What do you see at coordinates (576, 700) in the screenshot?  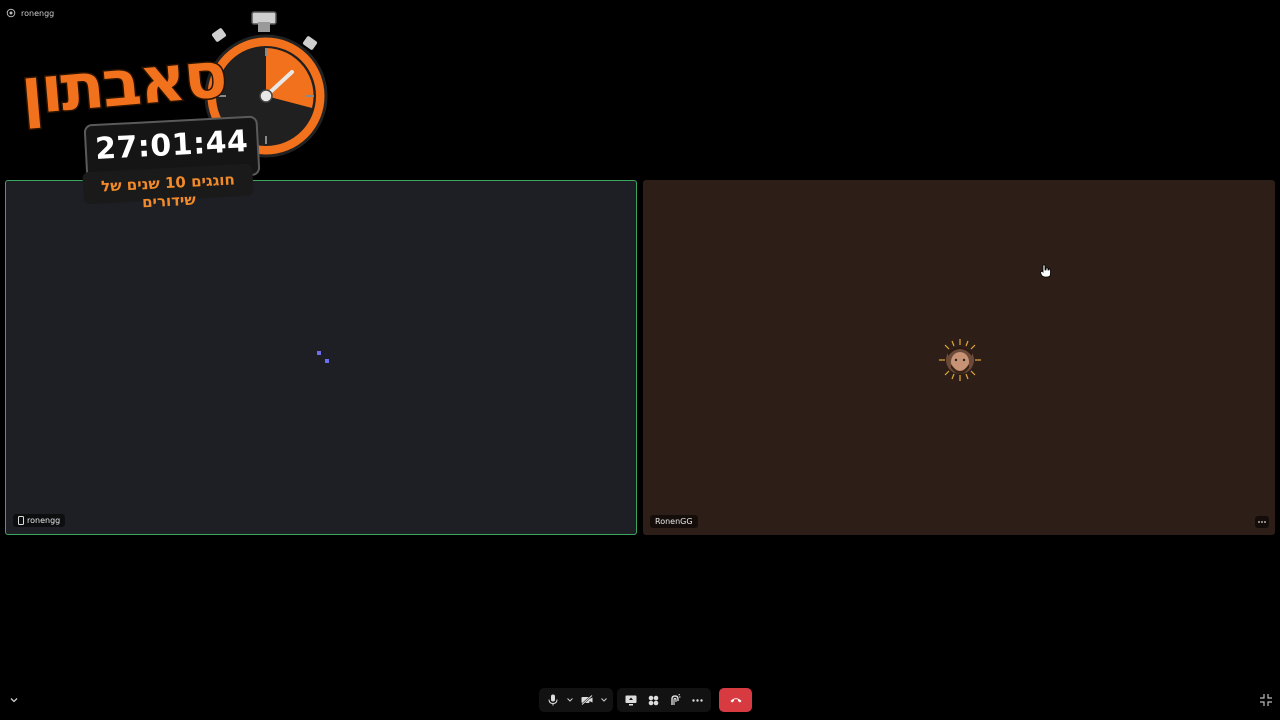 I see `audio-video-group` at bounding box center [576, 700].